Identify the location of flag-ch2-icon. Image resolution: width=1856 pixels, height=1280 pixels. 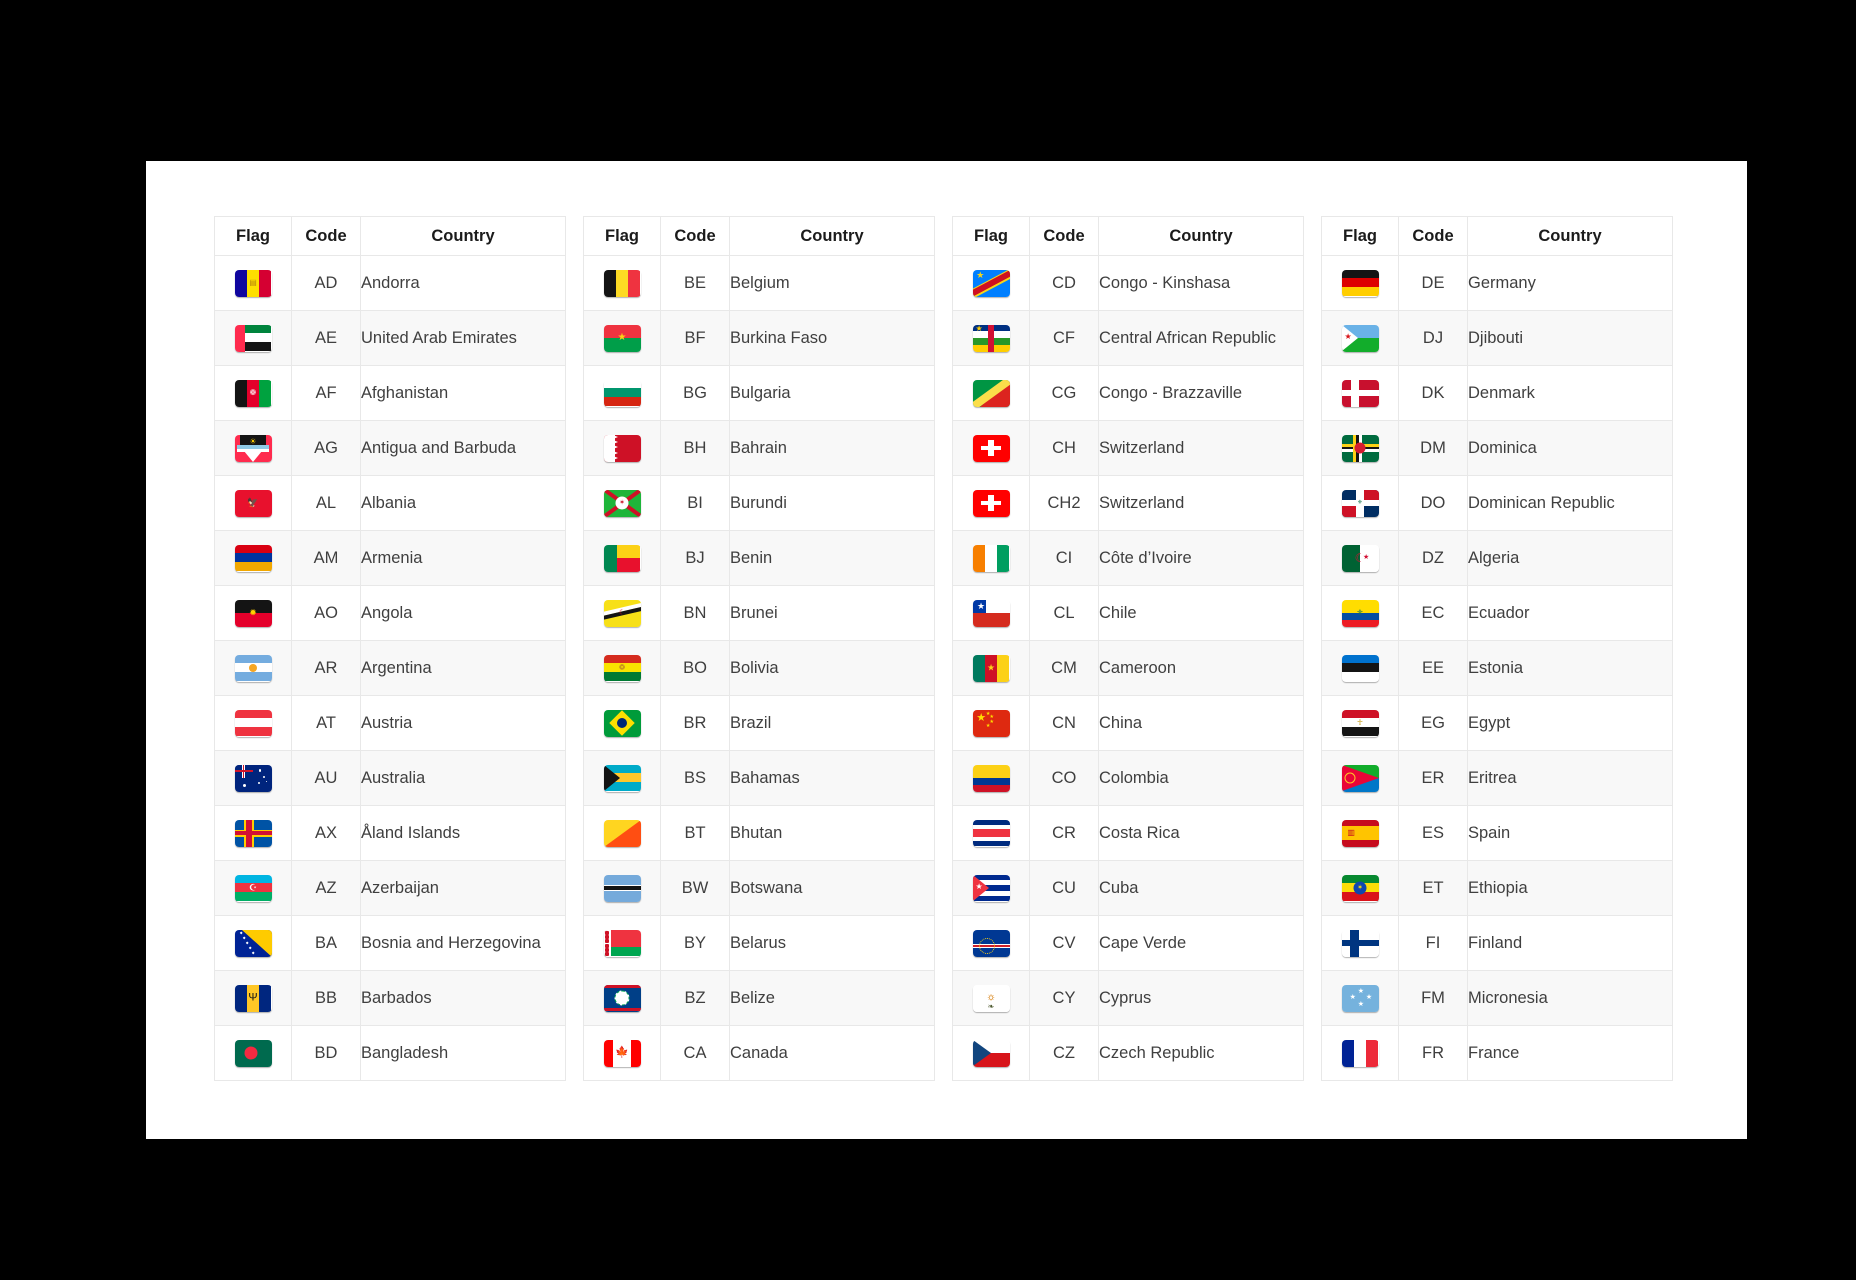
(991, 503).